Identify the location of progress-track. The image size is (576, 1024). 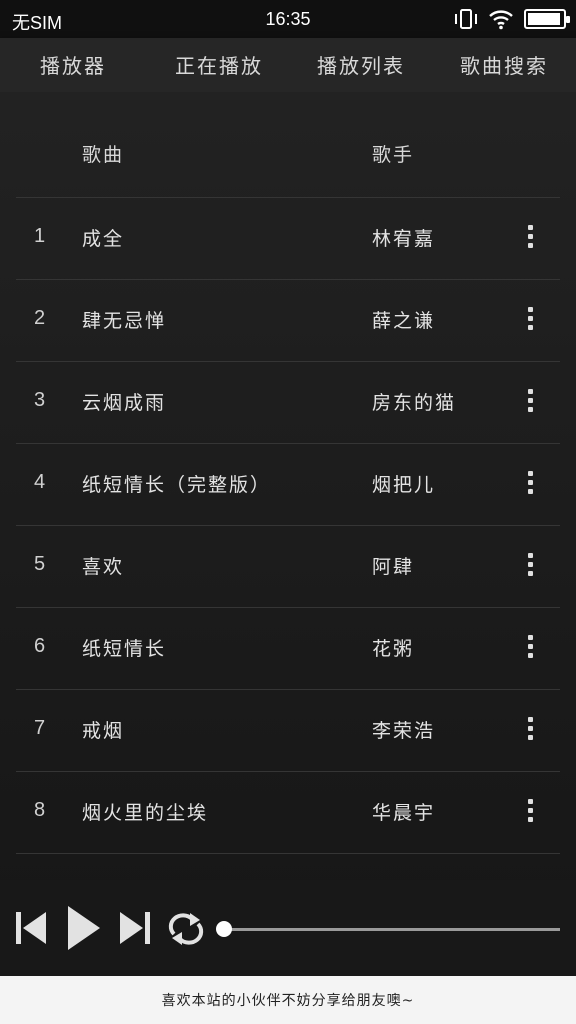
(392, 929).